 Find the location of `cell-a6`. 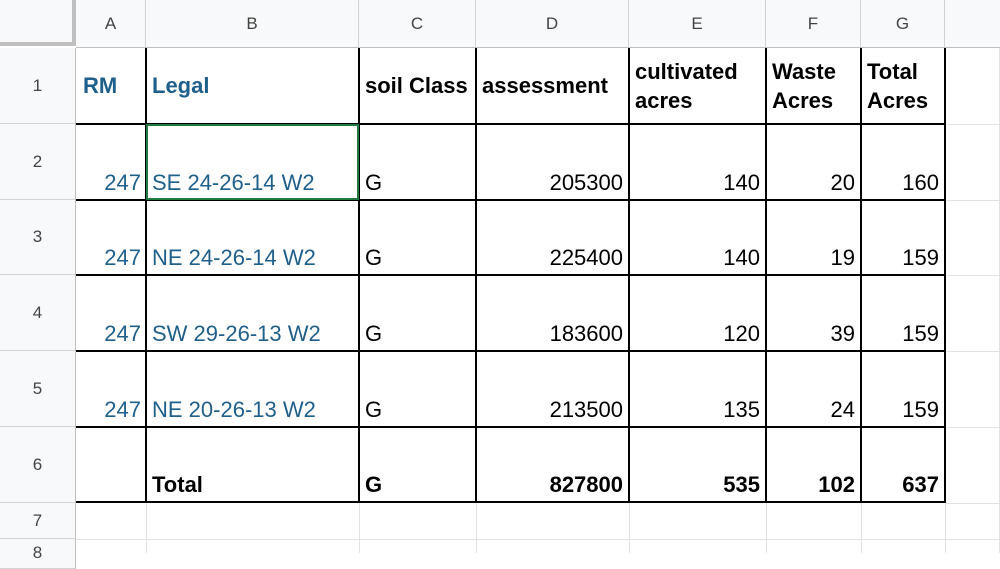

cell-a6 is located at coordinates (111, 464).